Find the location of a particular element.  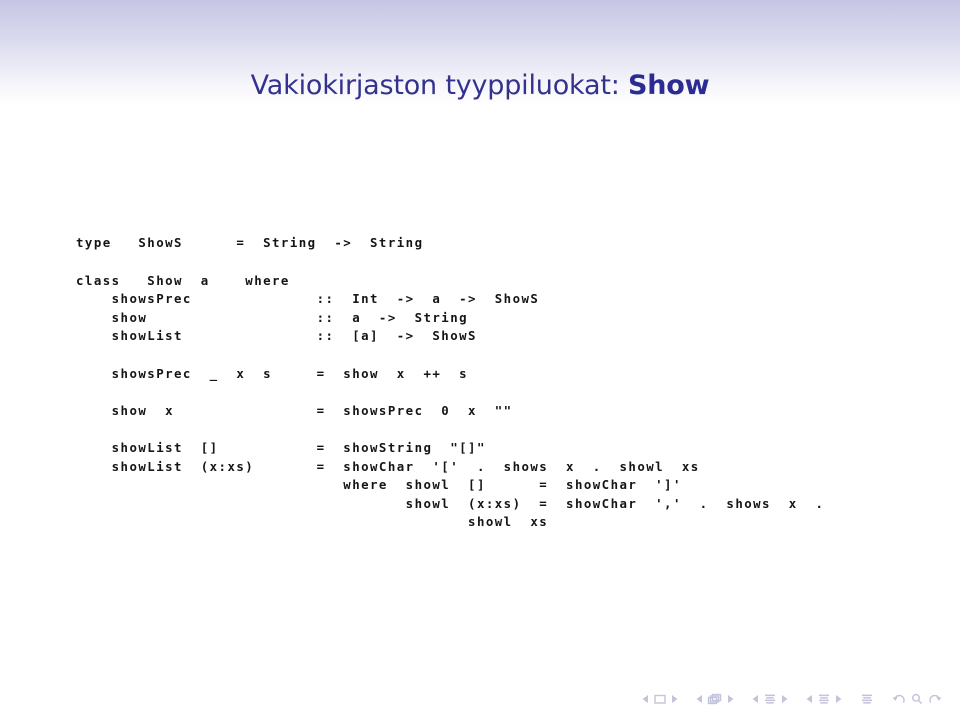

next-subsection-icon is located at coordinates (784, 699).